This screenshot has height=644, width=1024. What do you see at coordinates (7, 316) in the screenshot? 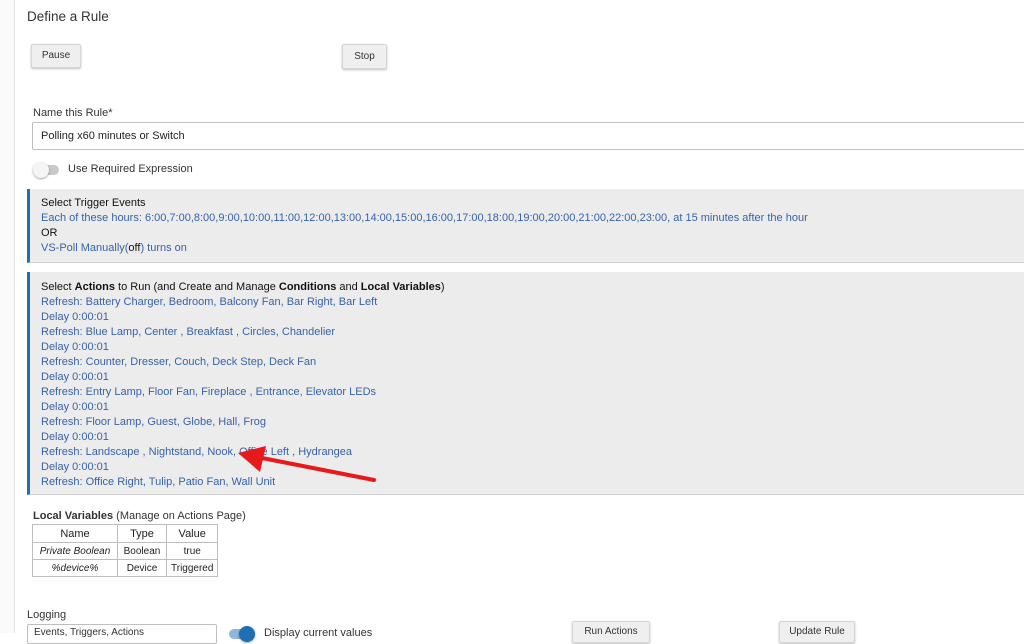
I see `left-gutter` at bounding box center [7, 316].